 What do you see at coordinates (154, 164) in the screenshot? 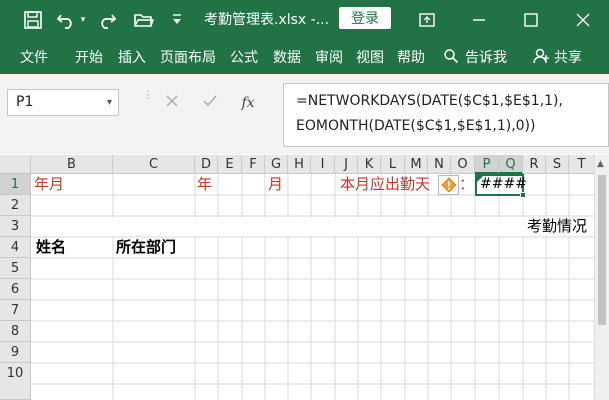
I see `column-header-c: C` at bounding box center [154, 164].